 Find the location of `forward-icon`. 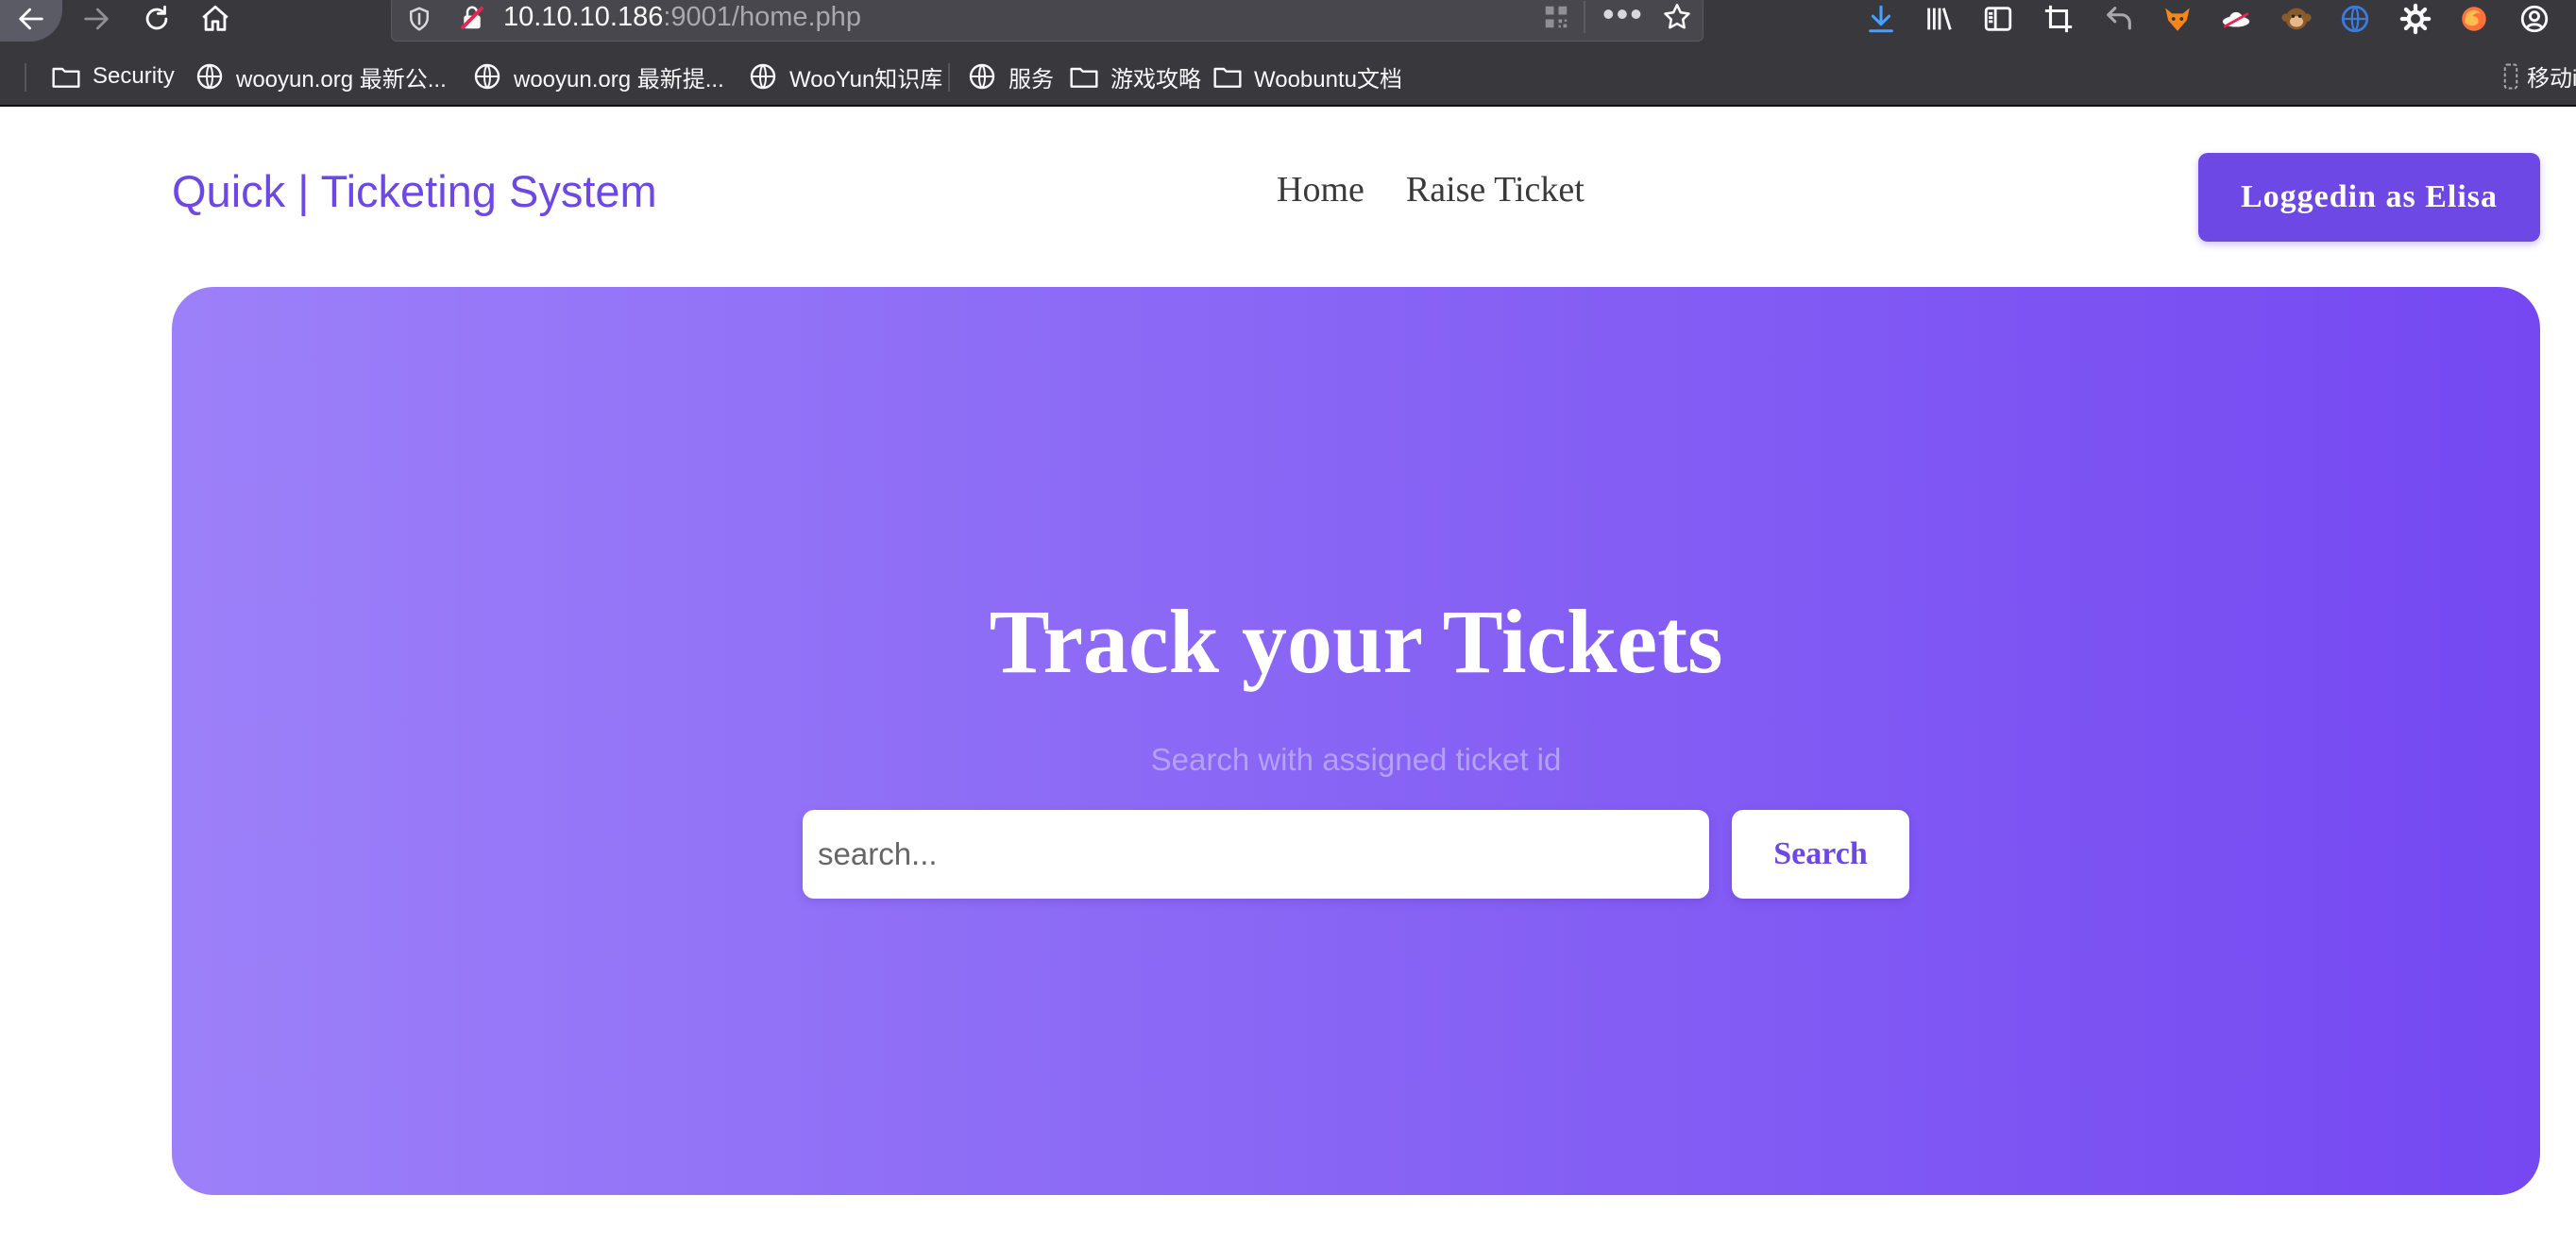

forward-icon is located at coordinates (96, 19).